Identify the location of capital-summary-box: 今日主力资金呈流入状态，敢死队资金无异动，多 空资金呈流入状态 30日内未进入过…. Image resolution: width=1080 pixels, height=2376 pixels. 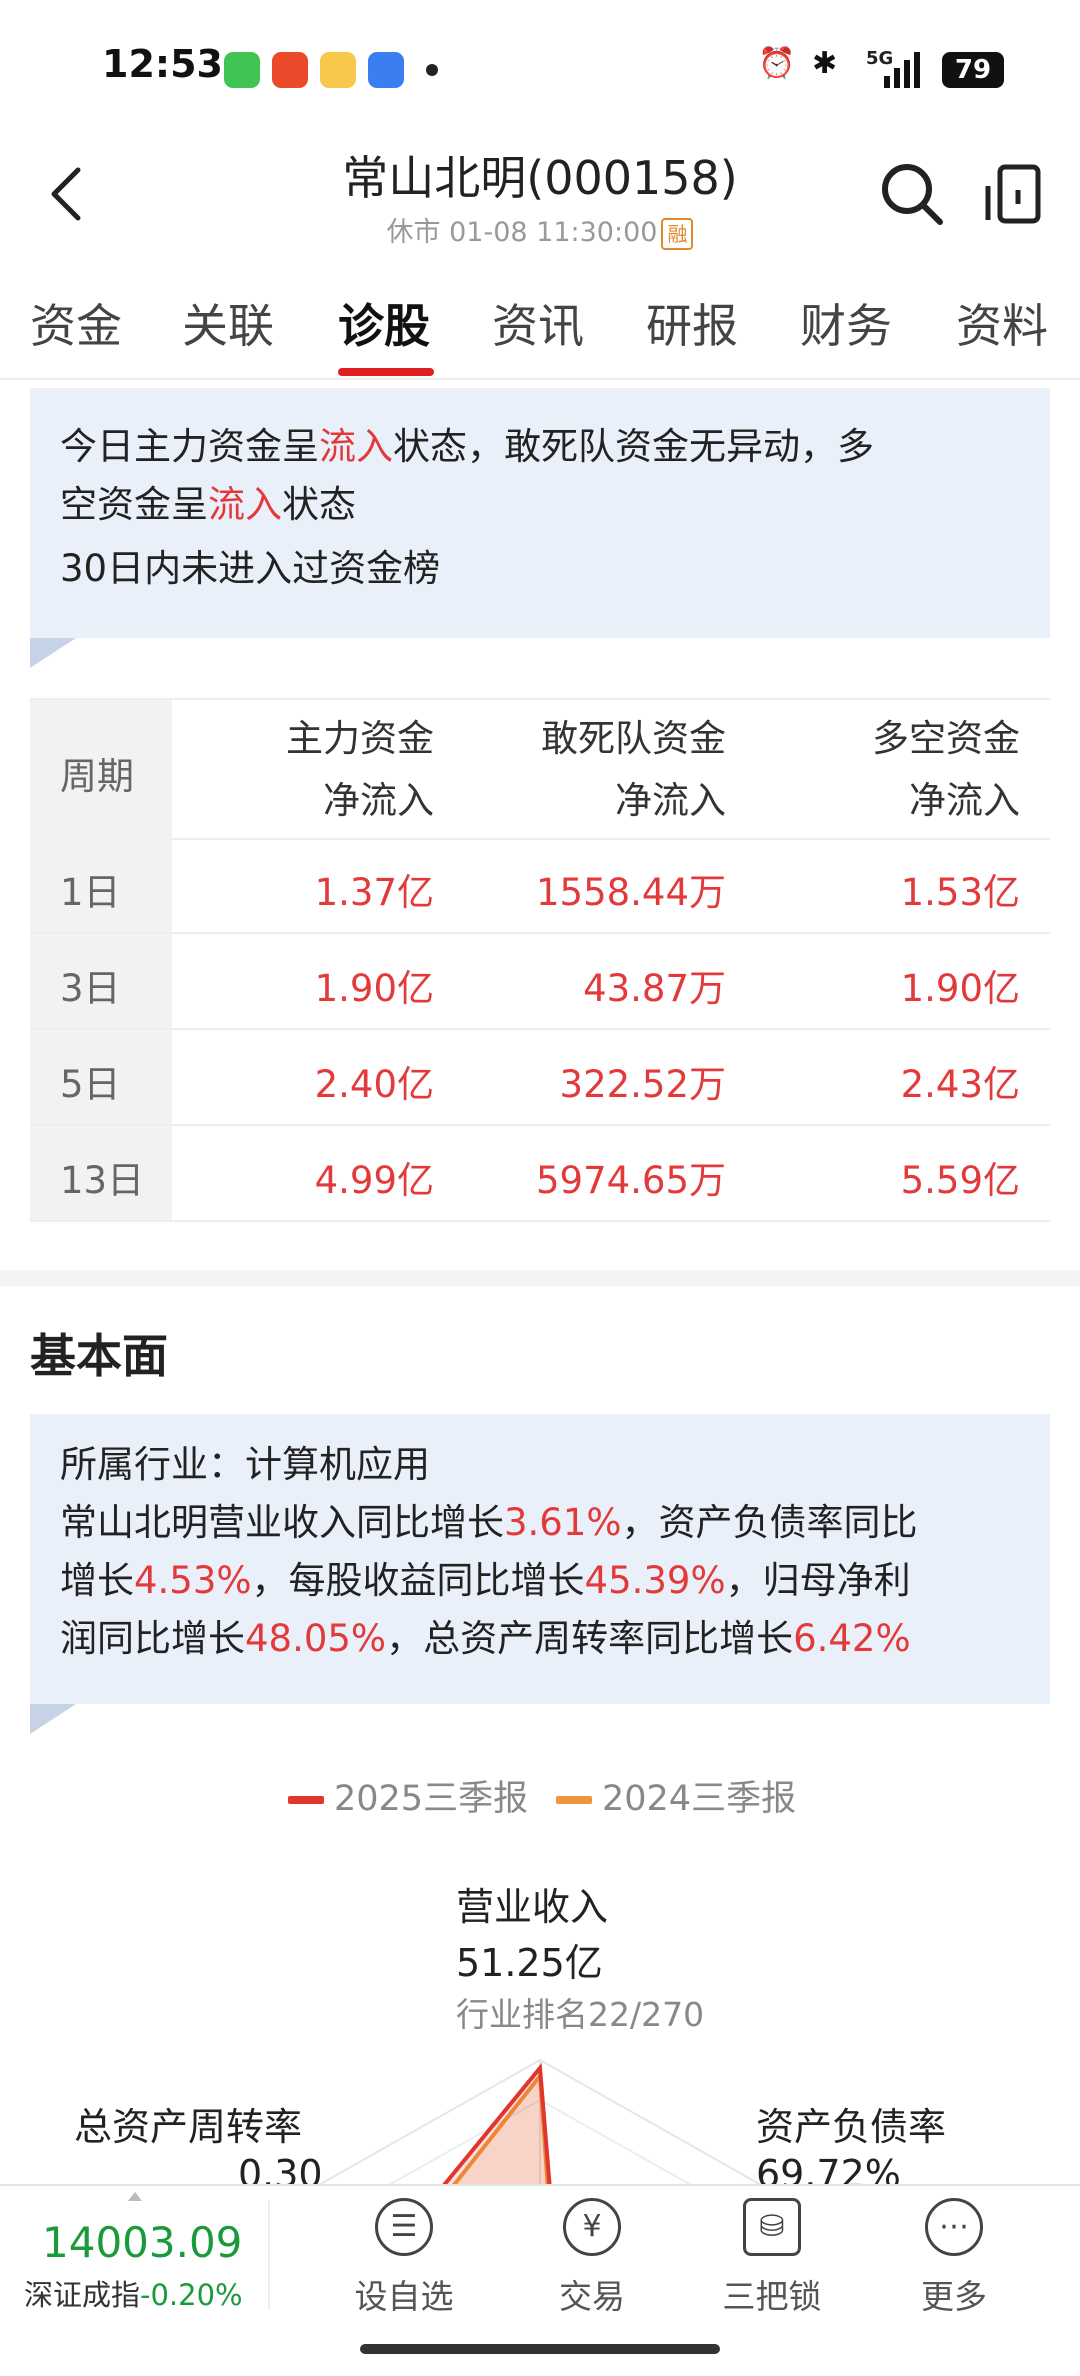
(540, 513).